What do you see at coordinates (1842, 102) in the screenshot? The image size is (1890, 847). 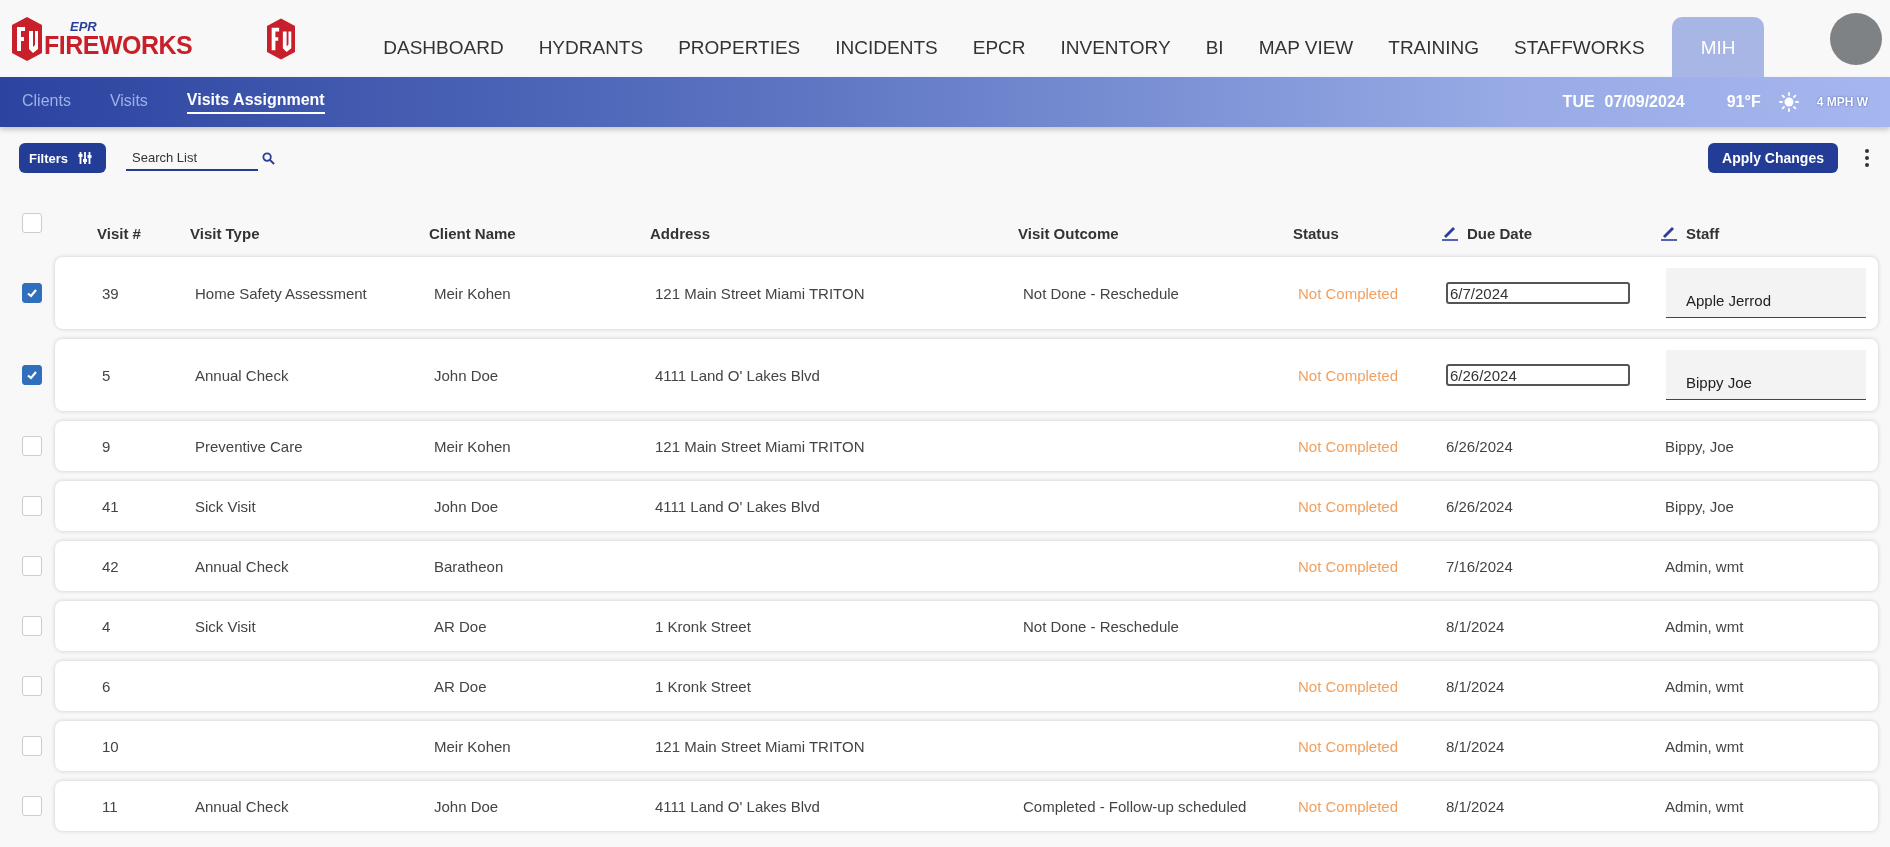 I see `wind-speed: 4 MPH W` at bounding box center [1842, 102].